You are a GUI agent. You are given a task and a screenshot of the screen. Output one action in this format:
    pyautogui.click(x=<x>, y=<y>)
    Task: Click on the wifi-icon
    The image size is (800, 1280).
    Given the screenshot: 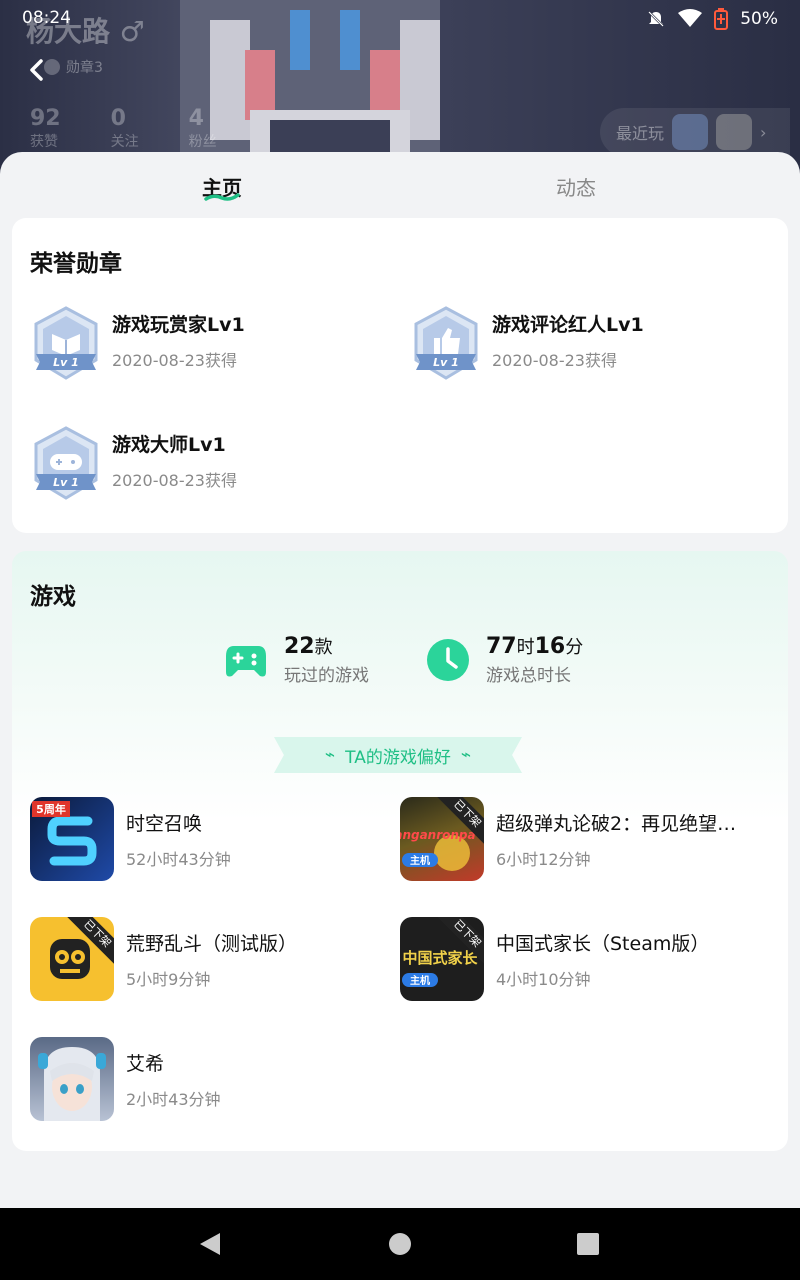 What is the action you would take?
    pyautogui.click(x=690, y=18)
    